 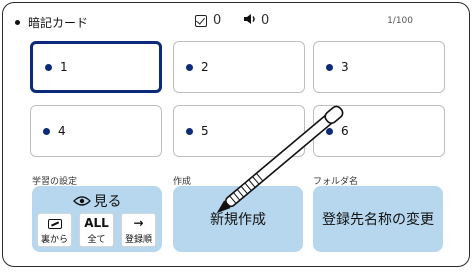 What do you see at coordinates (96, 223) in the screenshot?
I see `all-icon: ALL` at bounding box center [96, 223].